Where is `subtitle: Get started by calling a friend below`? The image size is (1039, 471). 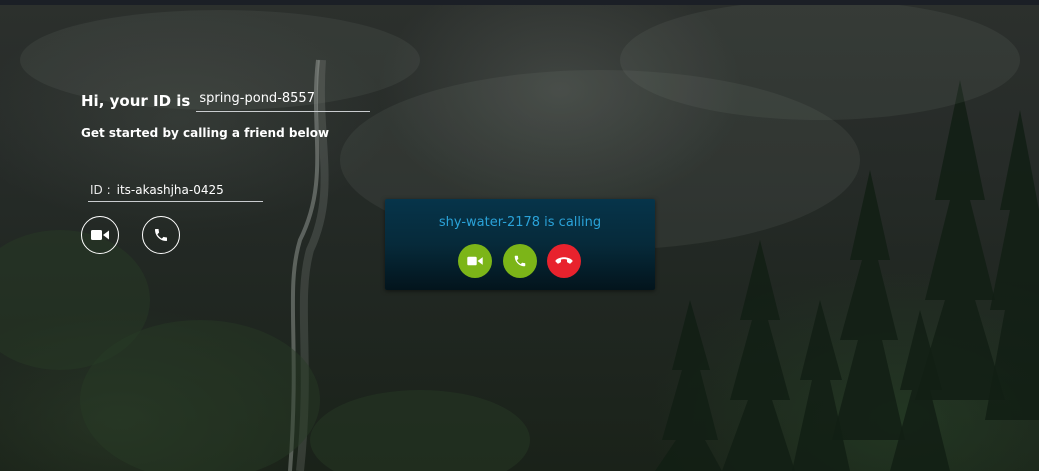
subtitle: Get started by calling a friend below is located at coordinates (205, 133).